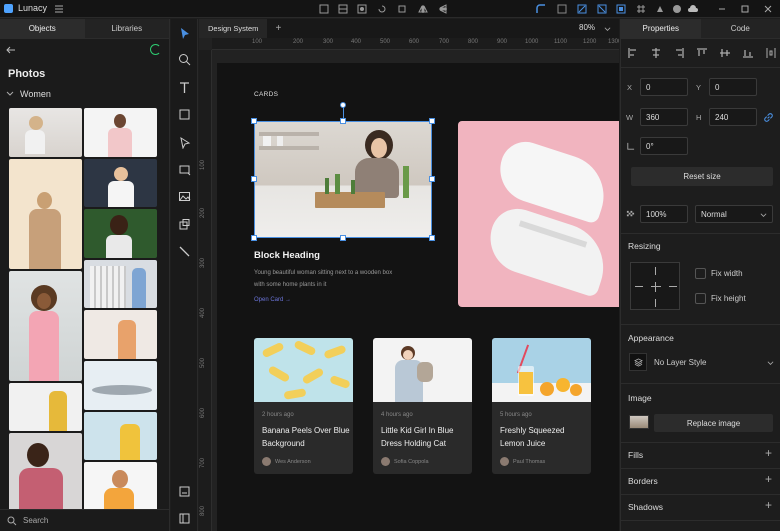 The height and width of the screenshot is (531, 780). What do you see at coordinates (768, 9) in the screenshot?
I see `close-icon` at bounding box center [768, 9].